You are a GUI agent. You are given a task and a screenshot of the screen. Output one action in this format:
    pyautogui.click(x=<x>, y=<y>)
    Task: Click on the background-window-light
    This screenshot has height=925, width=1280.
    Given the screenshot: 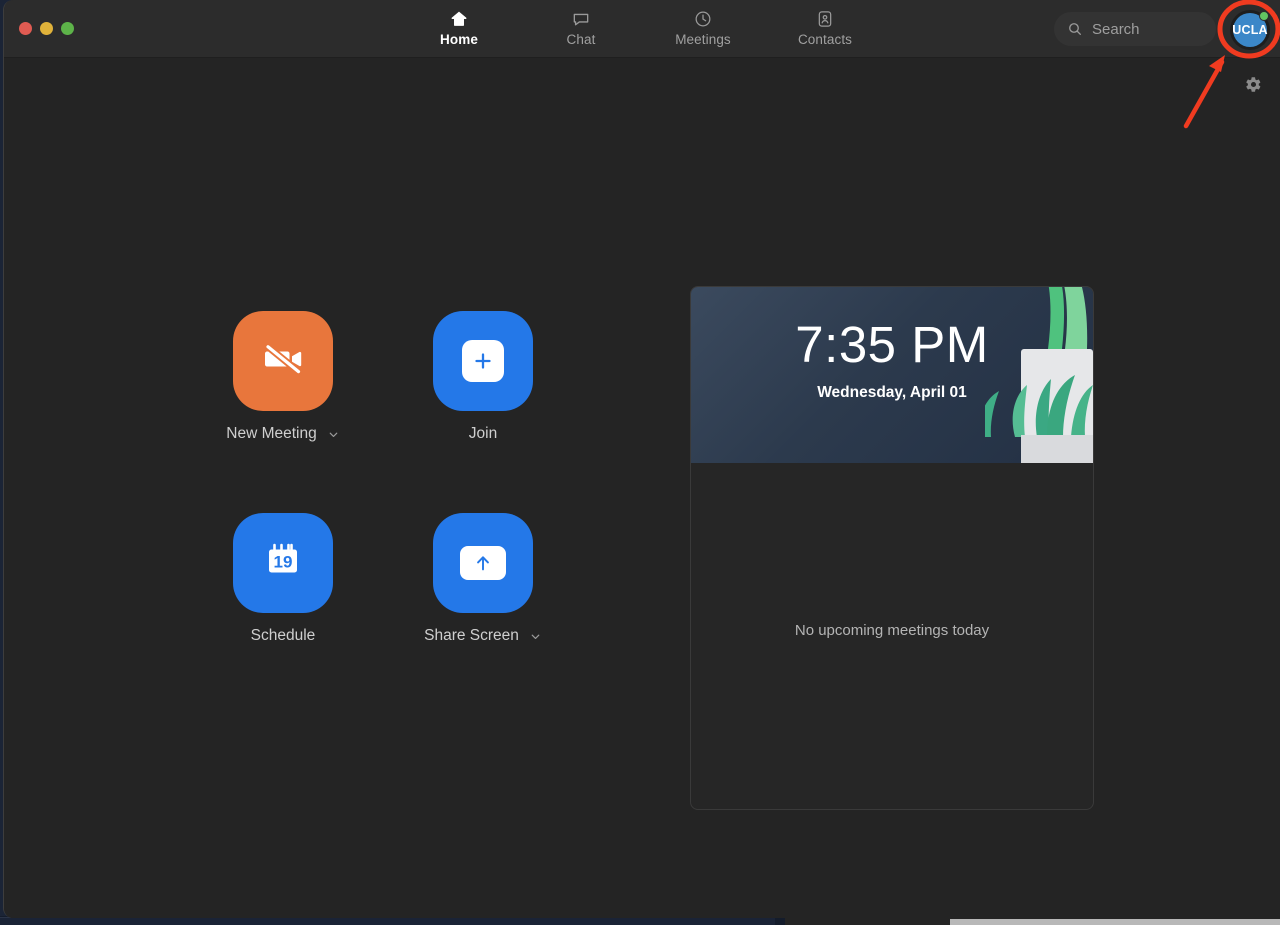 What is the action you would take?
    pyautogui.click(x=1115, y=922)
    